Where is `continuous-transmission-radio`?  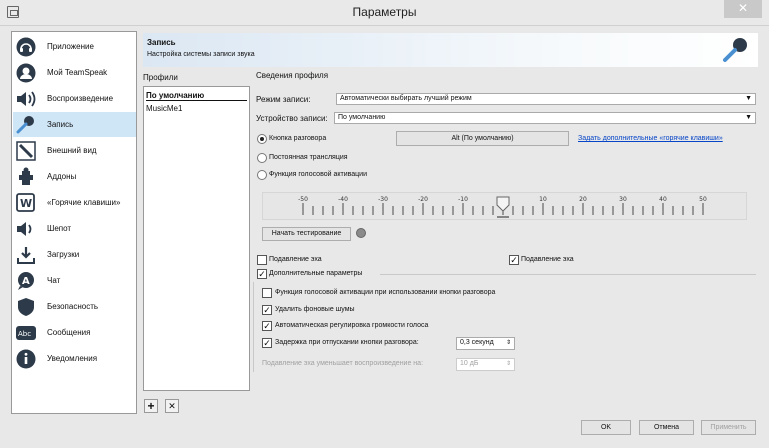 continuous-transmission-radio is located at coordinates (262, 158).